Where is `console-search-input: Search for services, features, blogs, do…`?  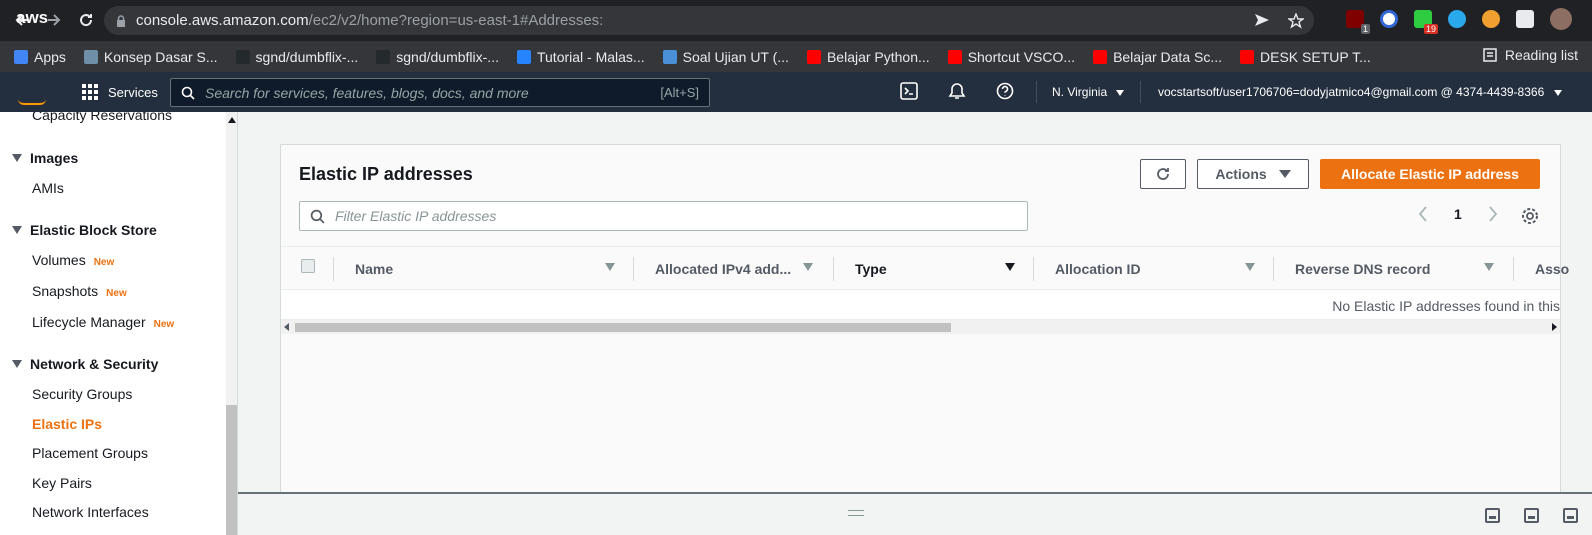
console-search-input: Search for services, features, blogs, do… is located at coordinates (440, 92).